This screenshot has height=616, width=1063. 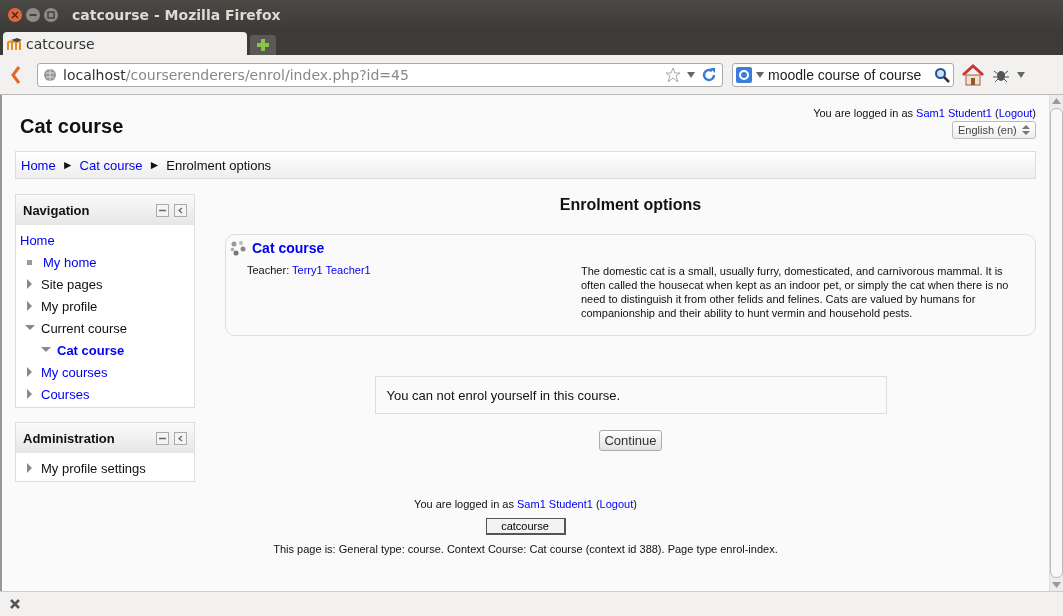 What do you see at coordinates (238, 248) in the screenshot?
I see `course-icon` at bounding box center [238, 248].